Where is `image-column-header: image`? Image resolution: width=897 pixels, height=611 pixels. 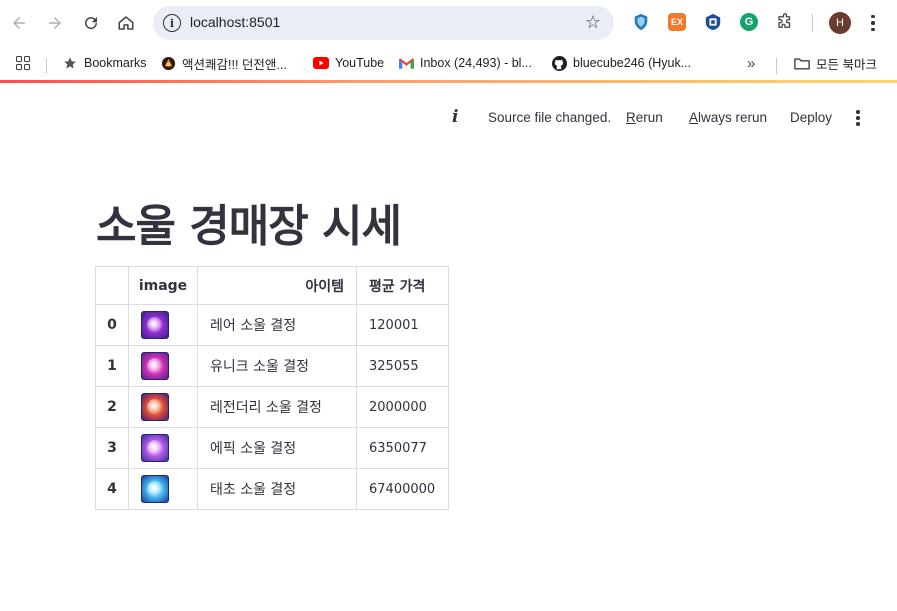 image-column-header: image is located at coordinates (163, 285).